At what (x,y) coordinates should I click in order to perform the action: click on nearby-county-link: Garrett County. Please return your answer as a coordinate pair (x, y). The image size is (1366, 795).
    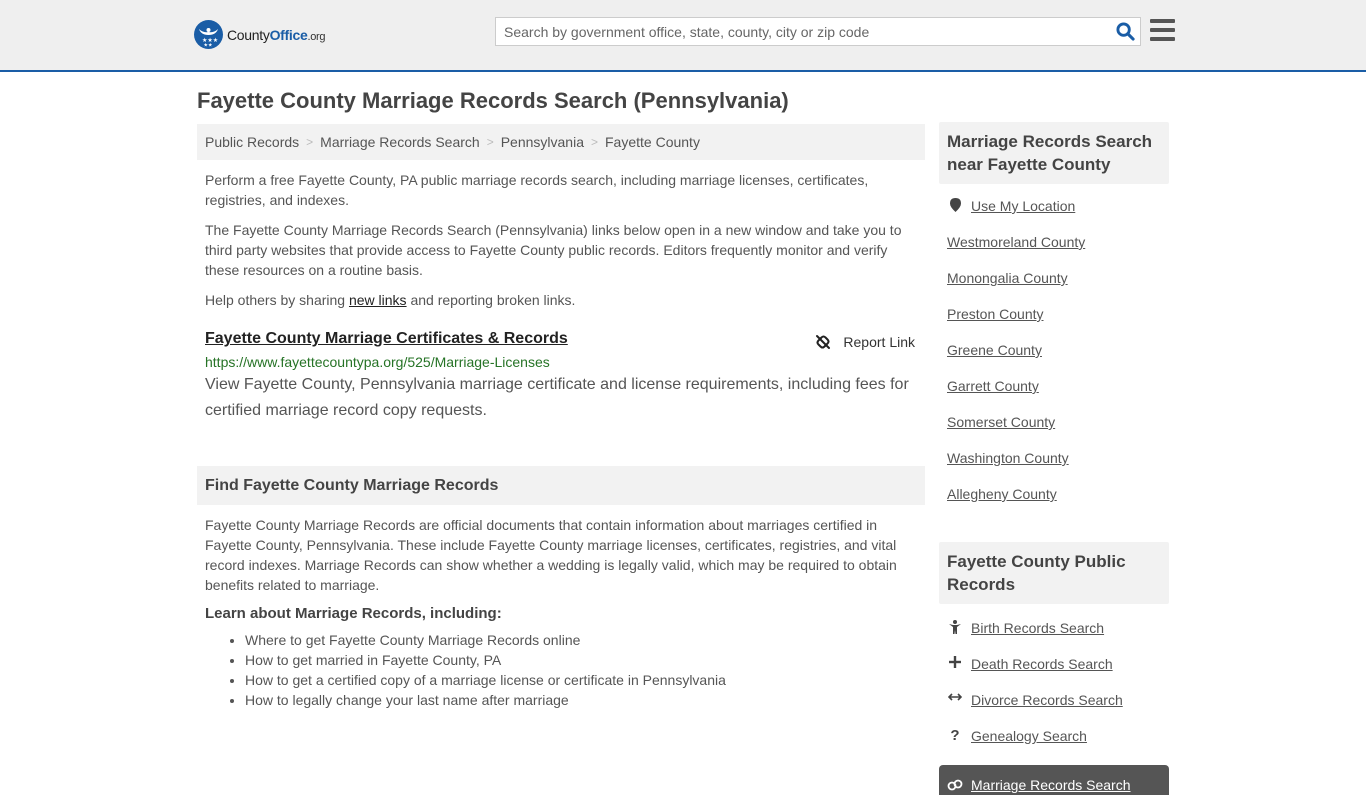
    Looking at the image, I should click on (993, 386).